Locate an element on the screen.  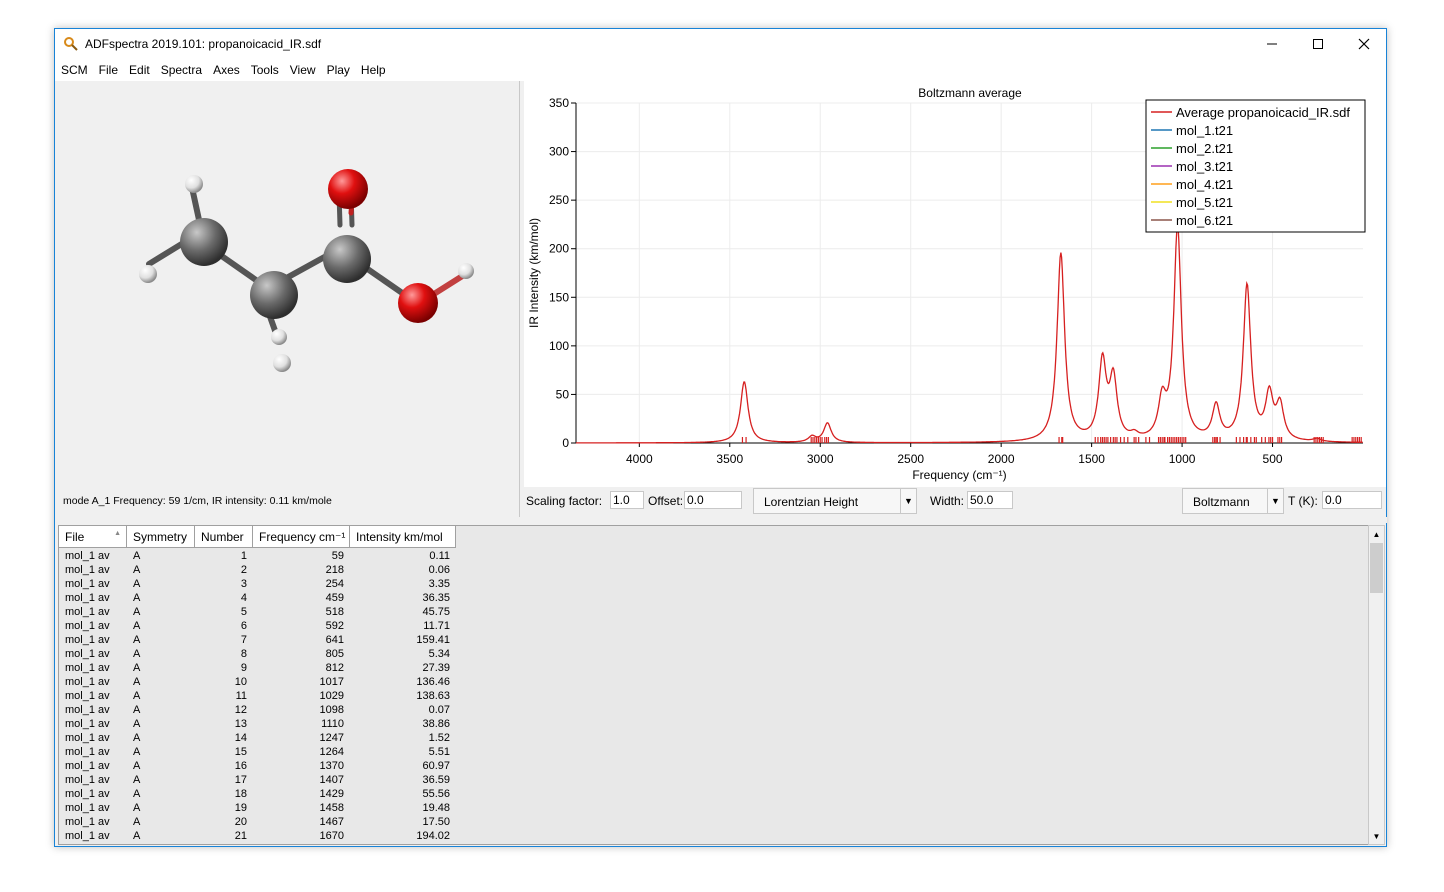
table-cell: 641 is located at coordinates (334, 640).